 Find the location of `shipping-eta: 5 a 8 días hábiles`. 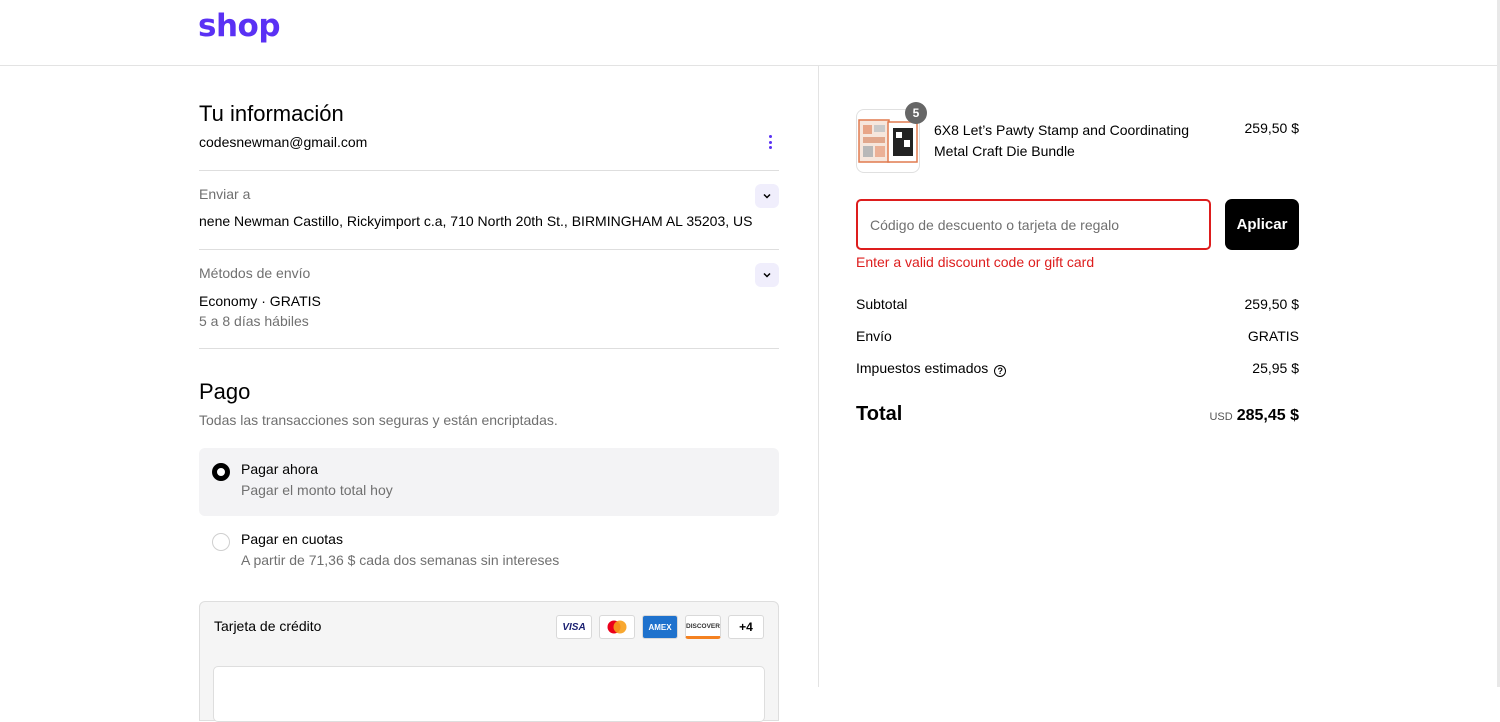

shipping-eta: 5 a 8 días hábiles is located at coordinates (254, 321).